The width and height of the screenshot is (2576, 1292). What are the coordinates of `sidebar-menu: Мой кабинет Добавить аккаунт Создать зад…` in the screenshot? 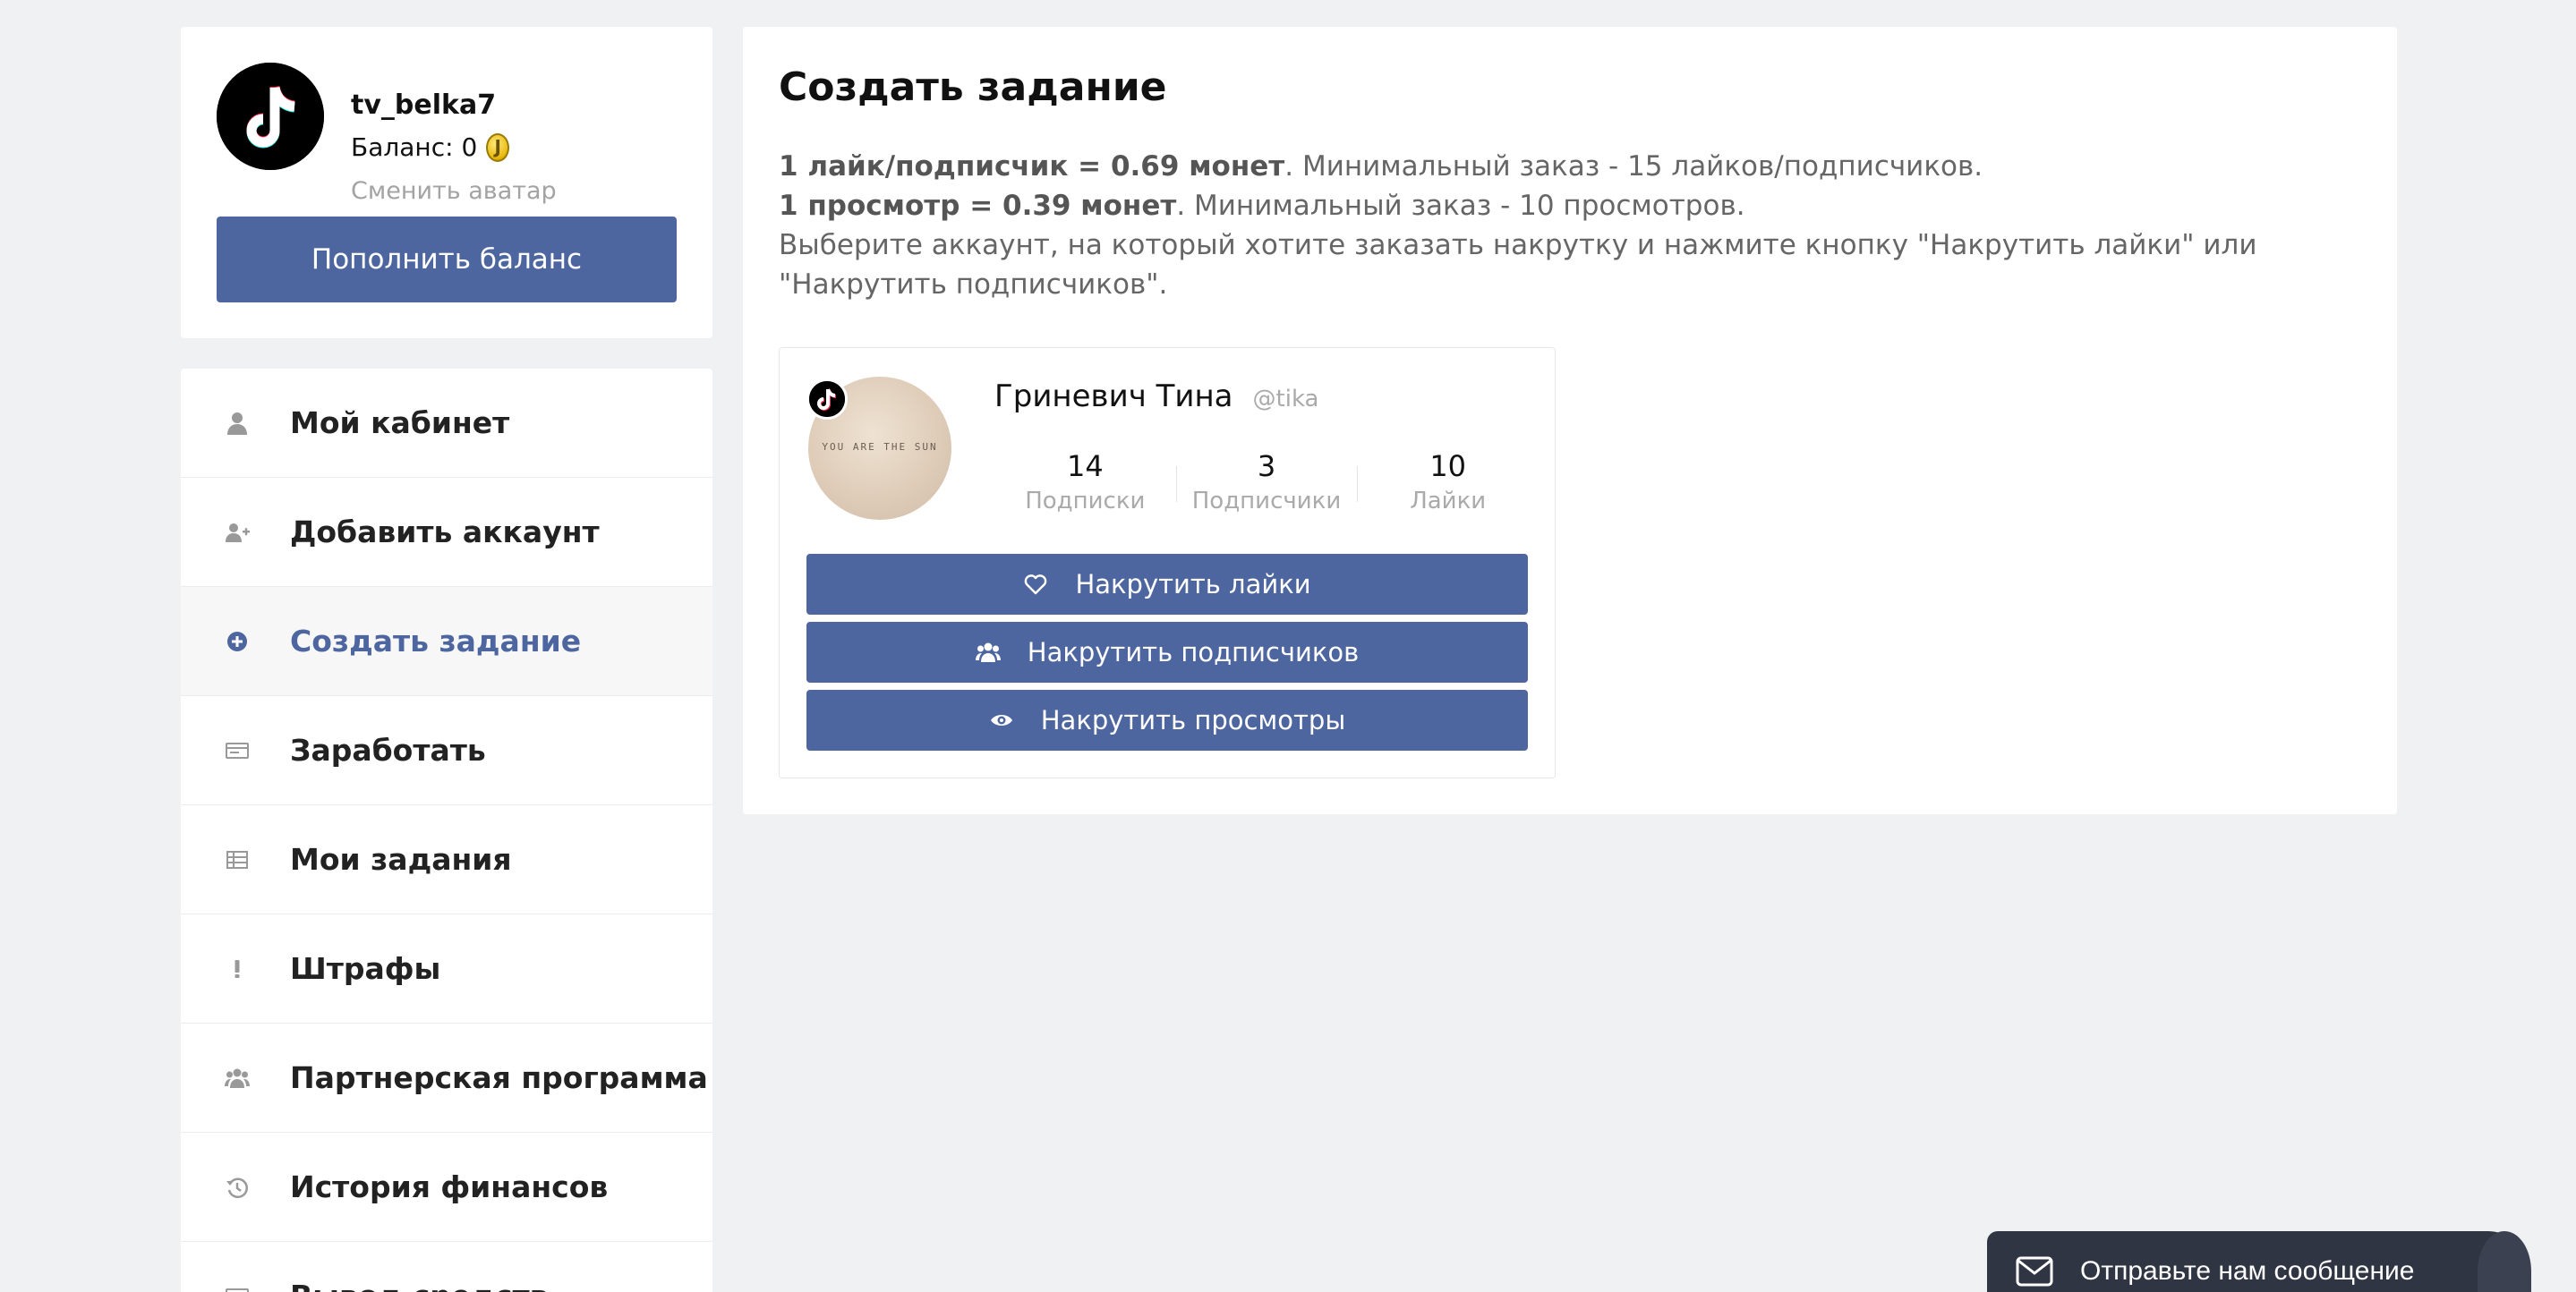 It's located at (446, 830).